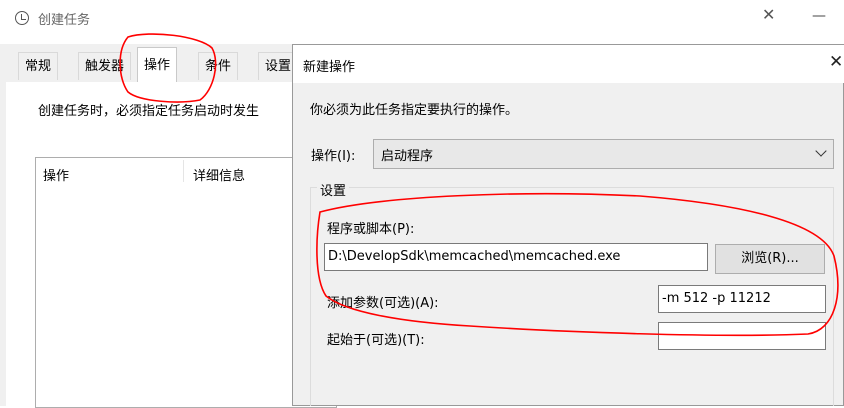 The width and height of the screenshot is (844, 408). Describe the element at coordinates (474, 256) in the screenshot. I see `program-input-value: D:\DevelopSdk\memcached\memcached.exe` at that location.